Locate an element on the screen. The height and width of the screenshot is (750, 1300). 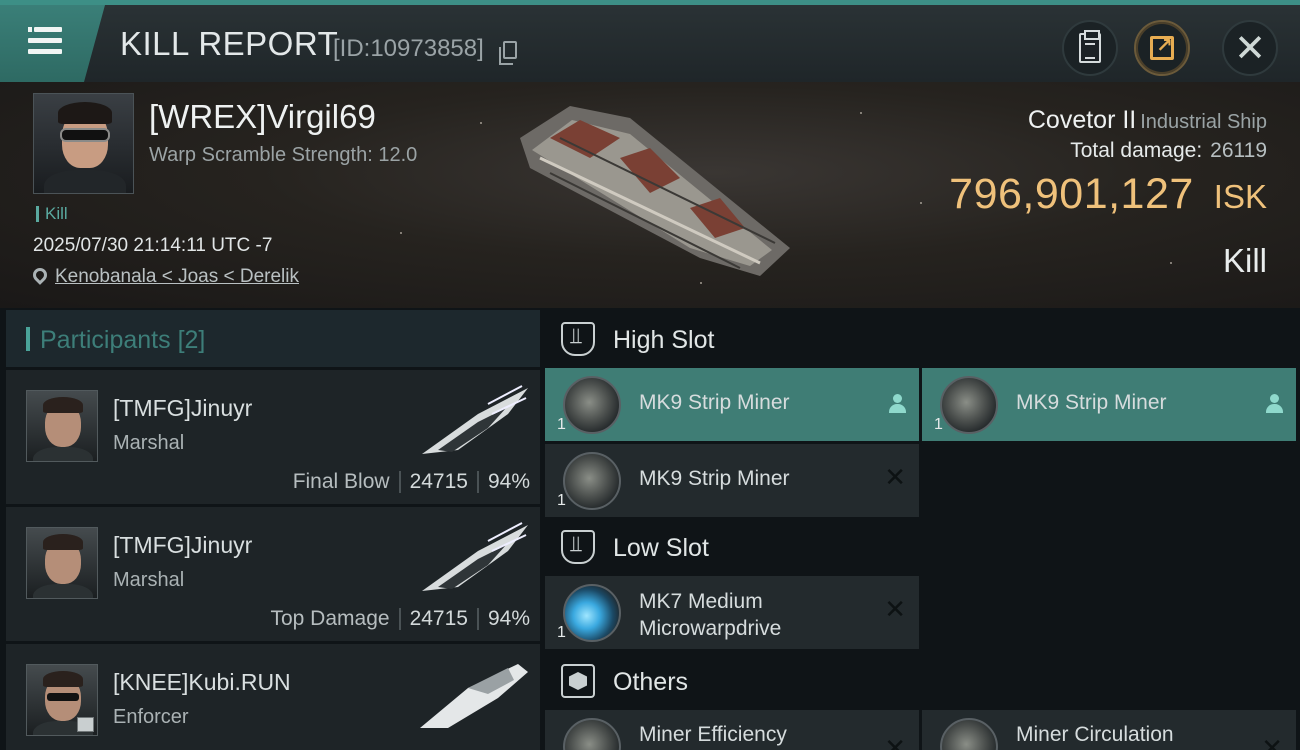
kill-timestamp: 2025/07/30 21:14:11 UTC -7 is located at coordinates (153, 245).